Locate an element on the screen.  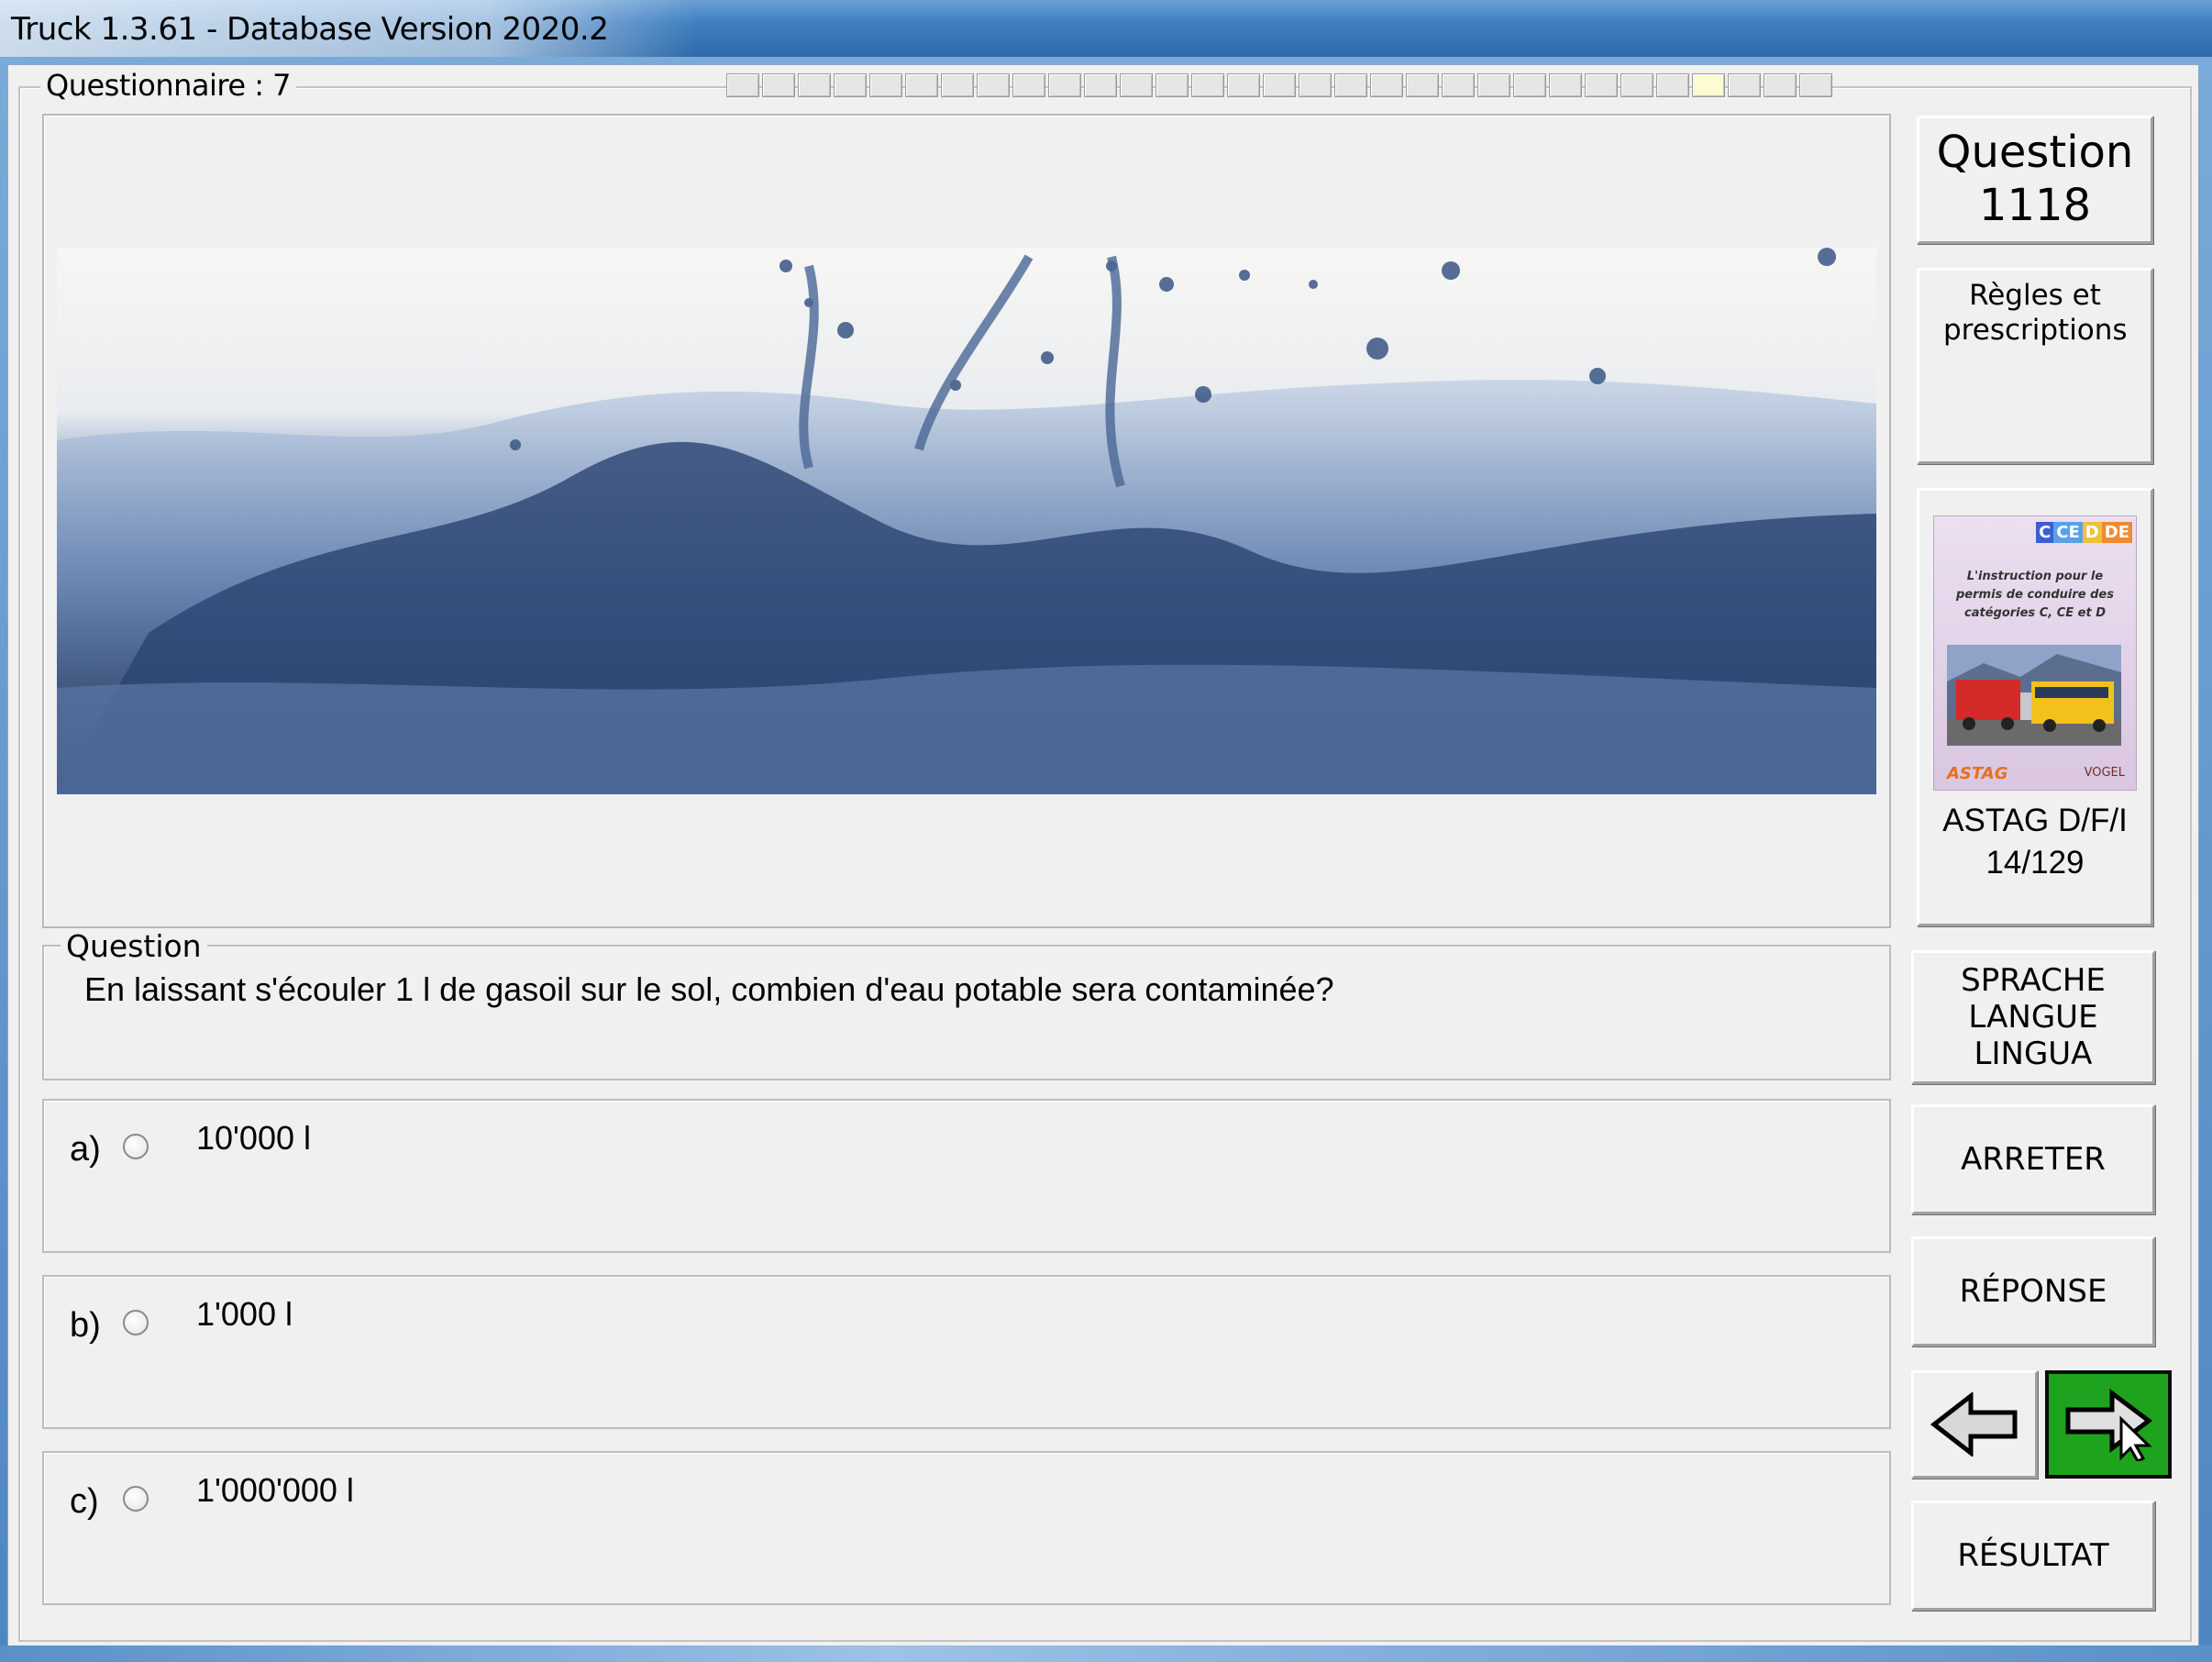
cover-astag-logo: ASTAG is located at coordinates (1977, 773).